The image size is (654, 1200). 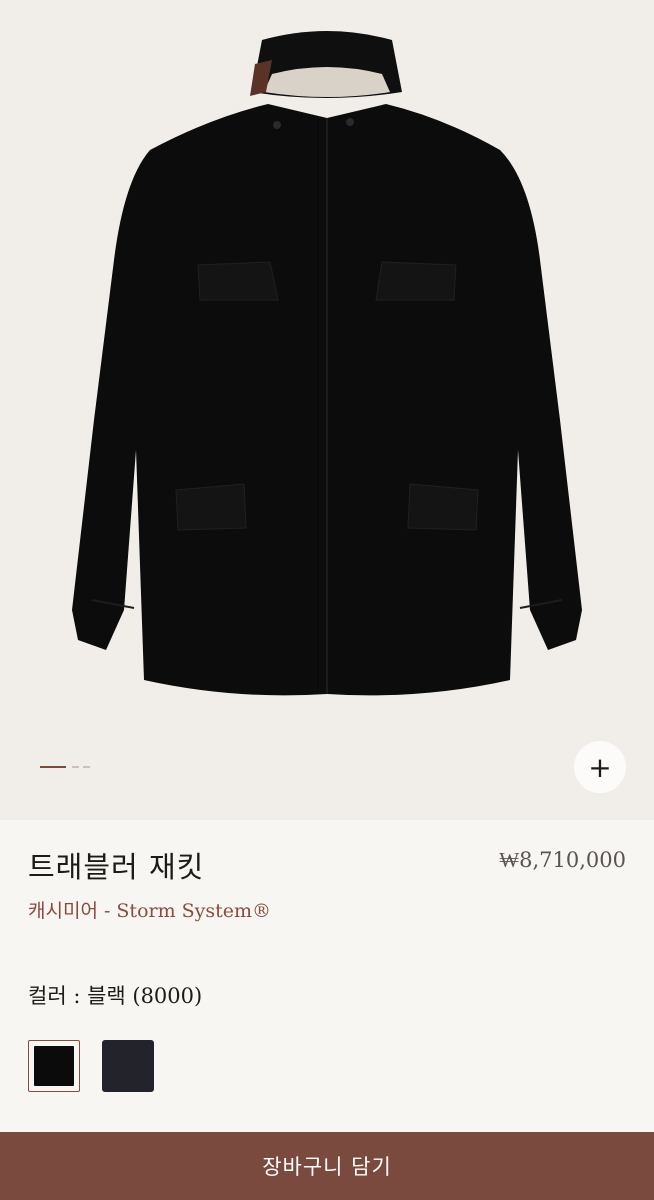 I want to click on swatch-black, so click(x=54, y=1066).